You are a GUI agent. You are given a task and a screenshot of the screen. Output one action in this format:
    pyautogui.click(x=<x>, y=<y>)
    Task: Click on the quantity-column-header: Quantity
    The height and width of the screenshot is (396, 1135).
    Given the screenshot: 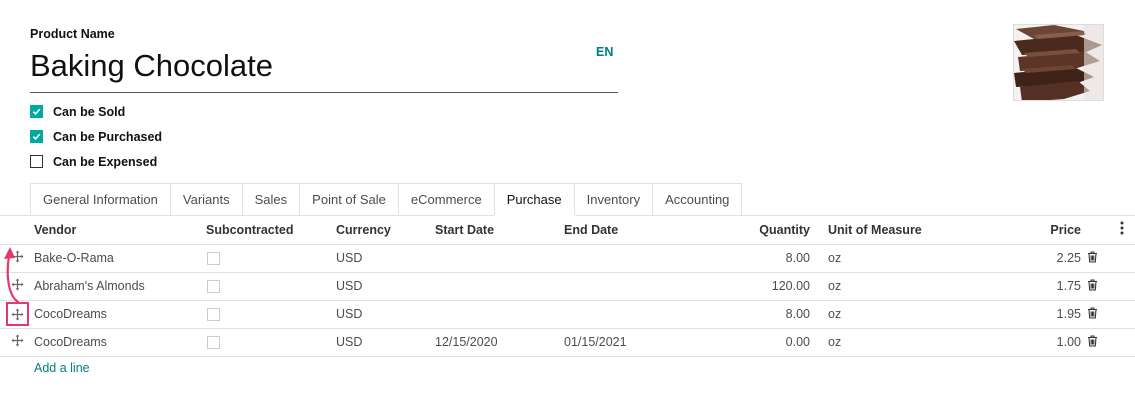 What is the action you would take?
    pyautogui.click(x=761, y=230)
    